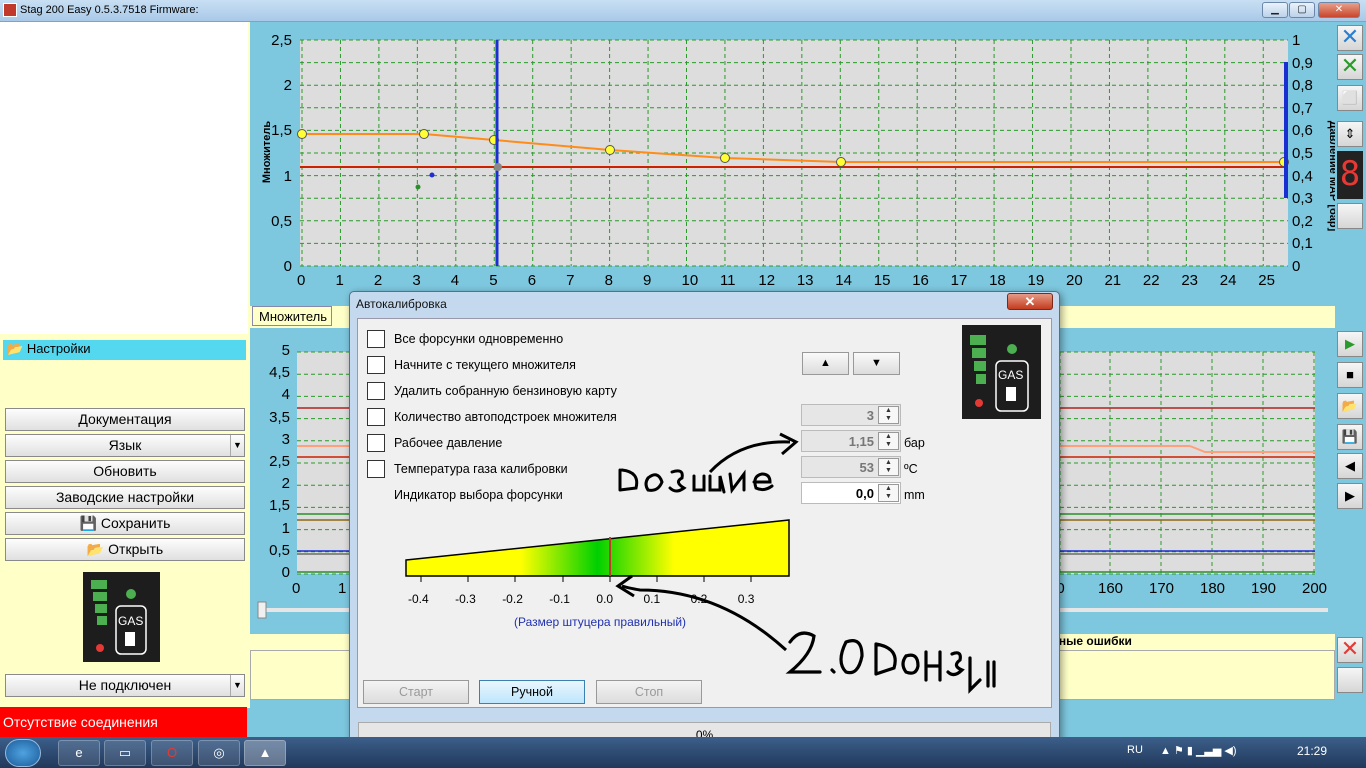 This screenshot has width=1366, height=768. Describe the element at coordinates (279, 461) in the screenshot. I see `y-tick-label: 2,5` at that location.